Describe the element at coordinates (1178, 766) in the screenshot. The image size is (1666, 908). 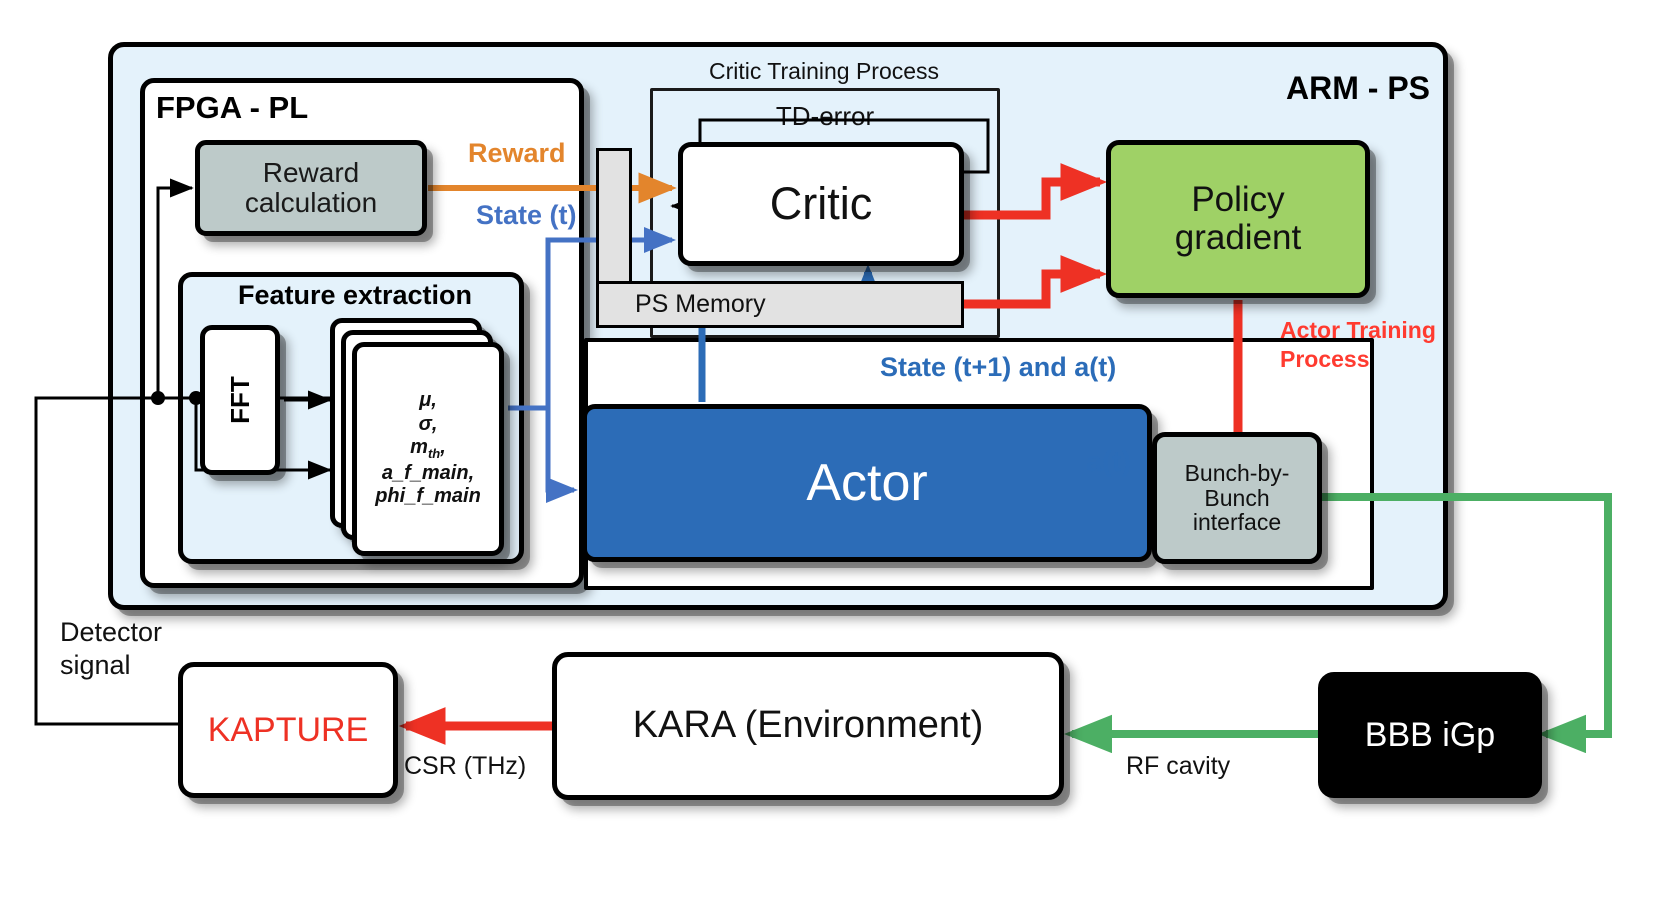
I see `edge-label-rf-cavity: RF cavity` at that location.